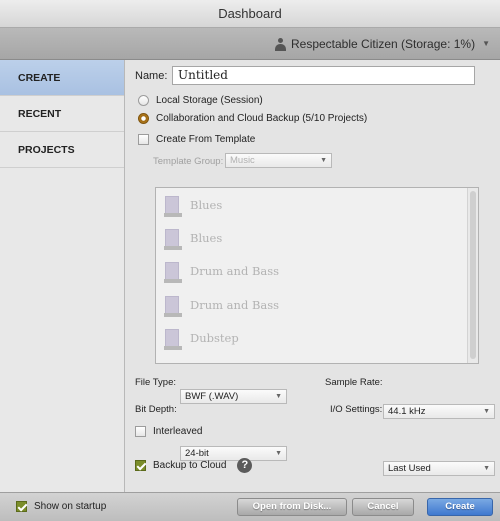  I want to click on template-group-label: Template Group:, so click(188, 161).